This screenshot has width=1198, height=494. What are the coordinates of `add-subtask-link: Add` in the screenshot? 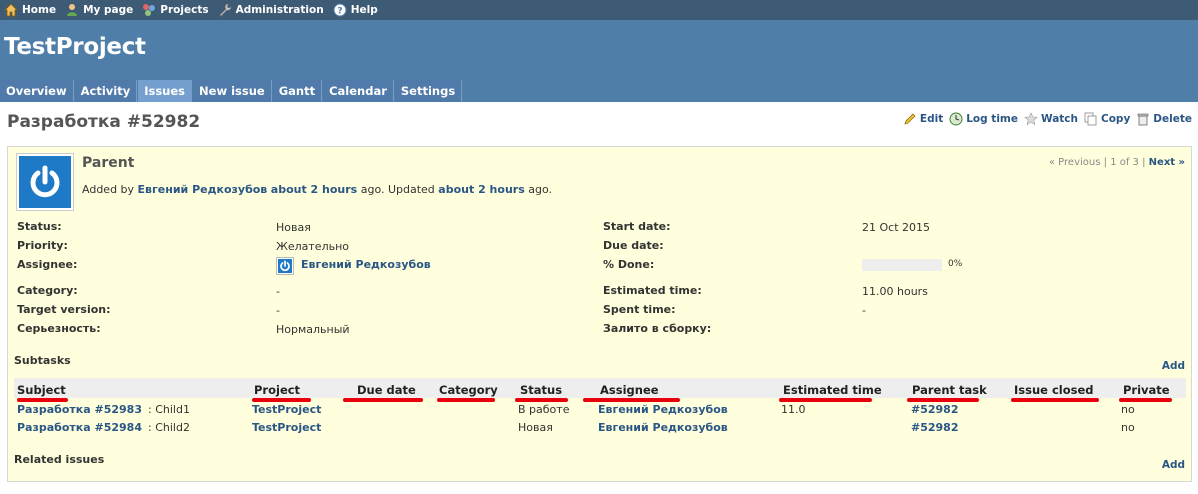 It's located at (1173, 366).